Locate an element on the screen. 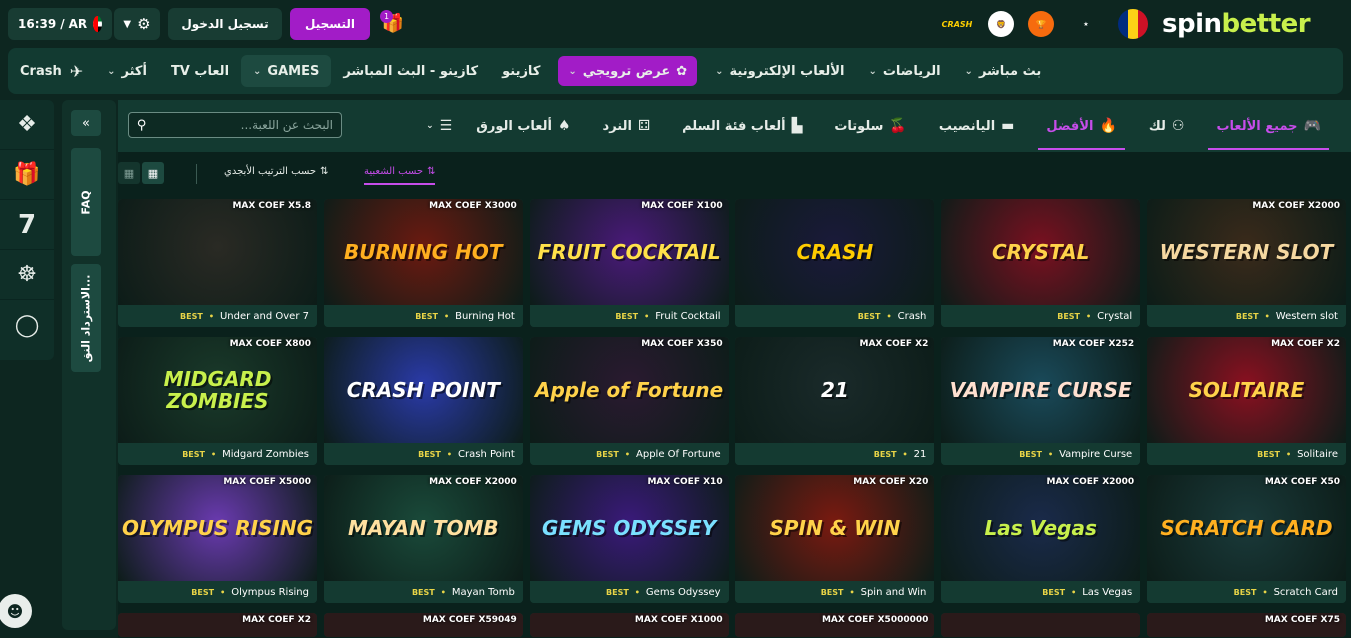 This screenshot has height=638, width=1351. game-card: MAX COEF X5.8 BEST • Under and Over 7 is located at coordinates (217, 263).